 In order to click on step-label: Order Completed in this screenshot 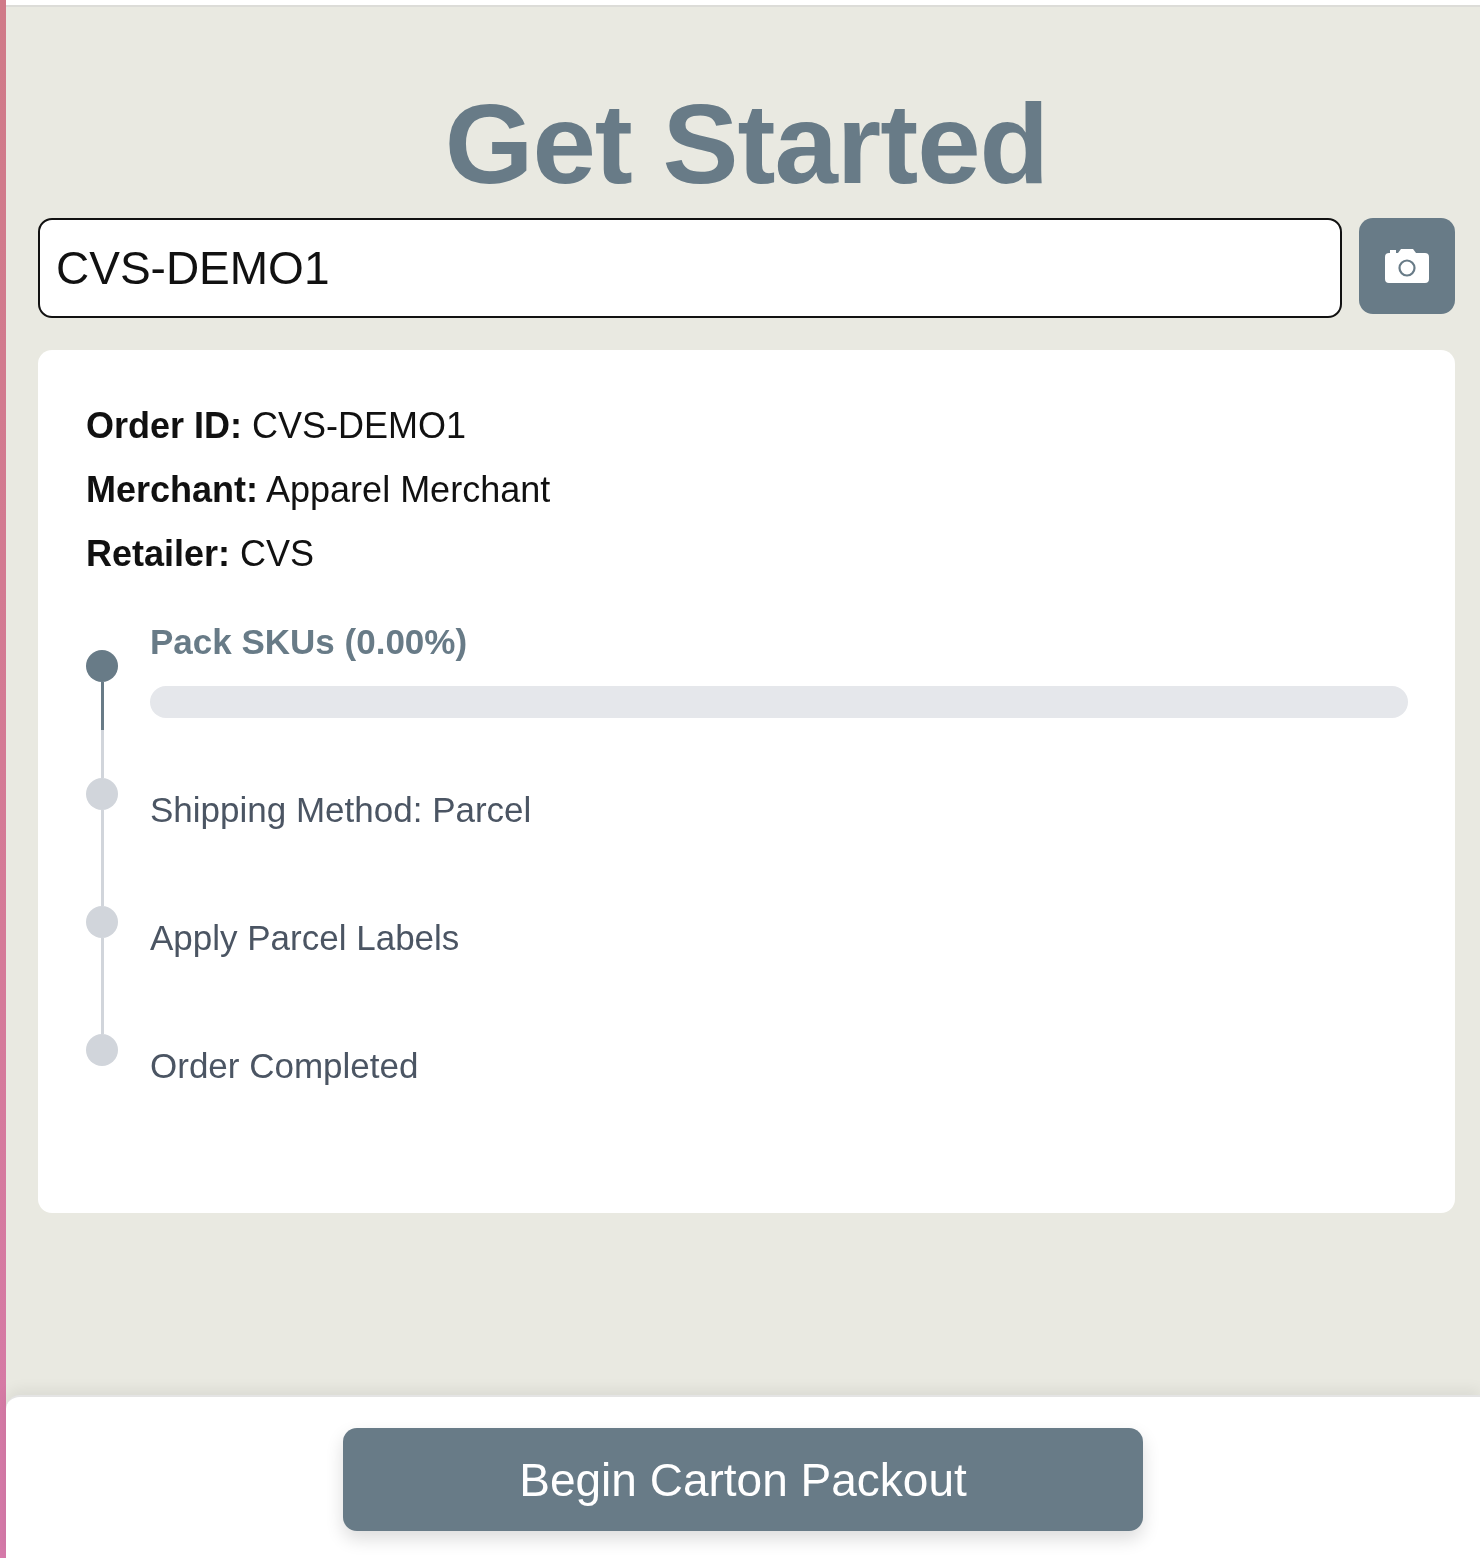, I will do `click(284, 1066)`.